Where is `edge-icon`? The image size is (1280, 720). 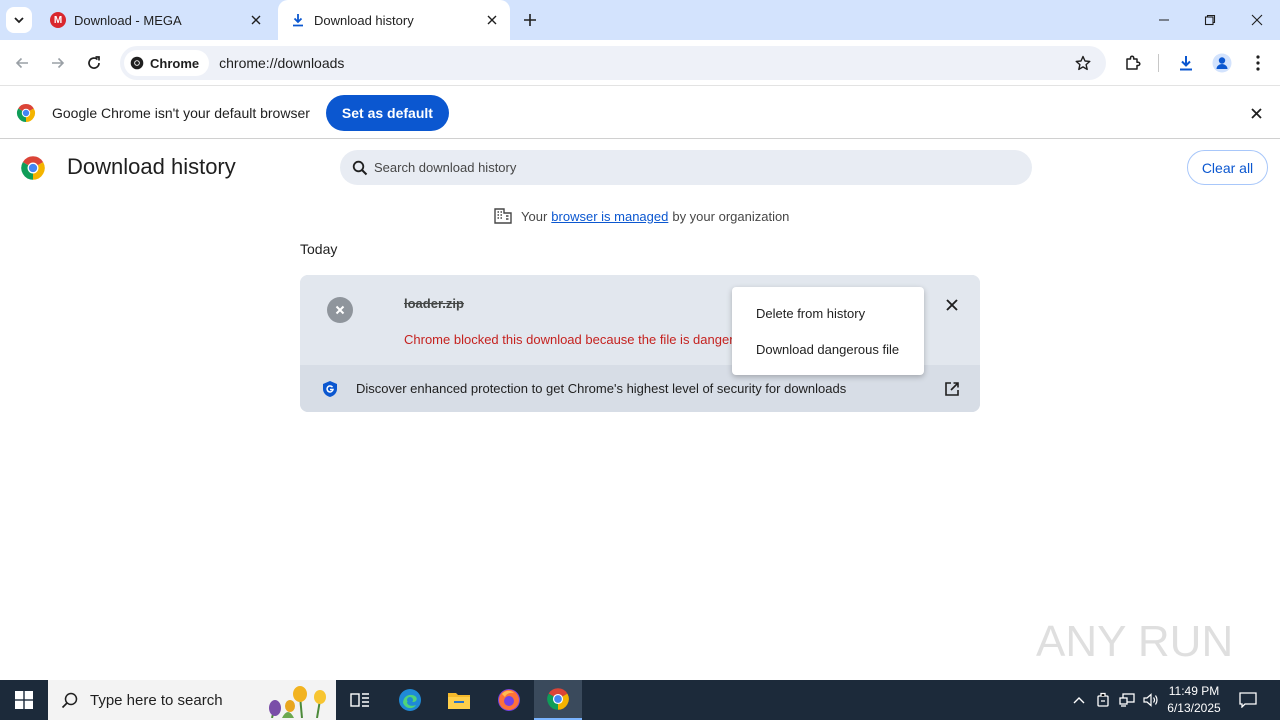
edge-icon is located at coordinates (410, 700).